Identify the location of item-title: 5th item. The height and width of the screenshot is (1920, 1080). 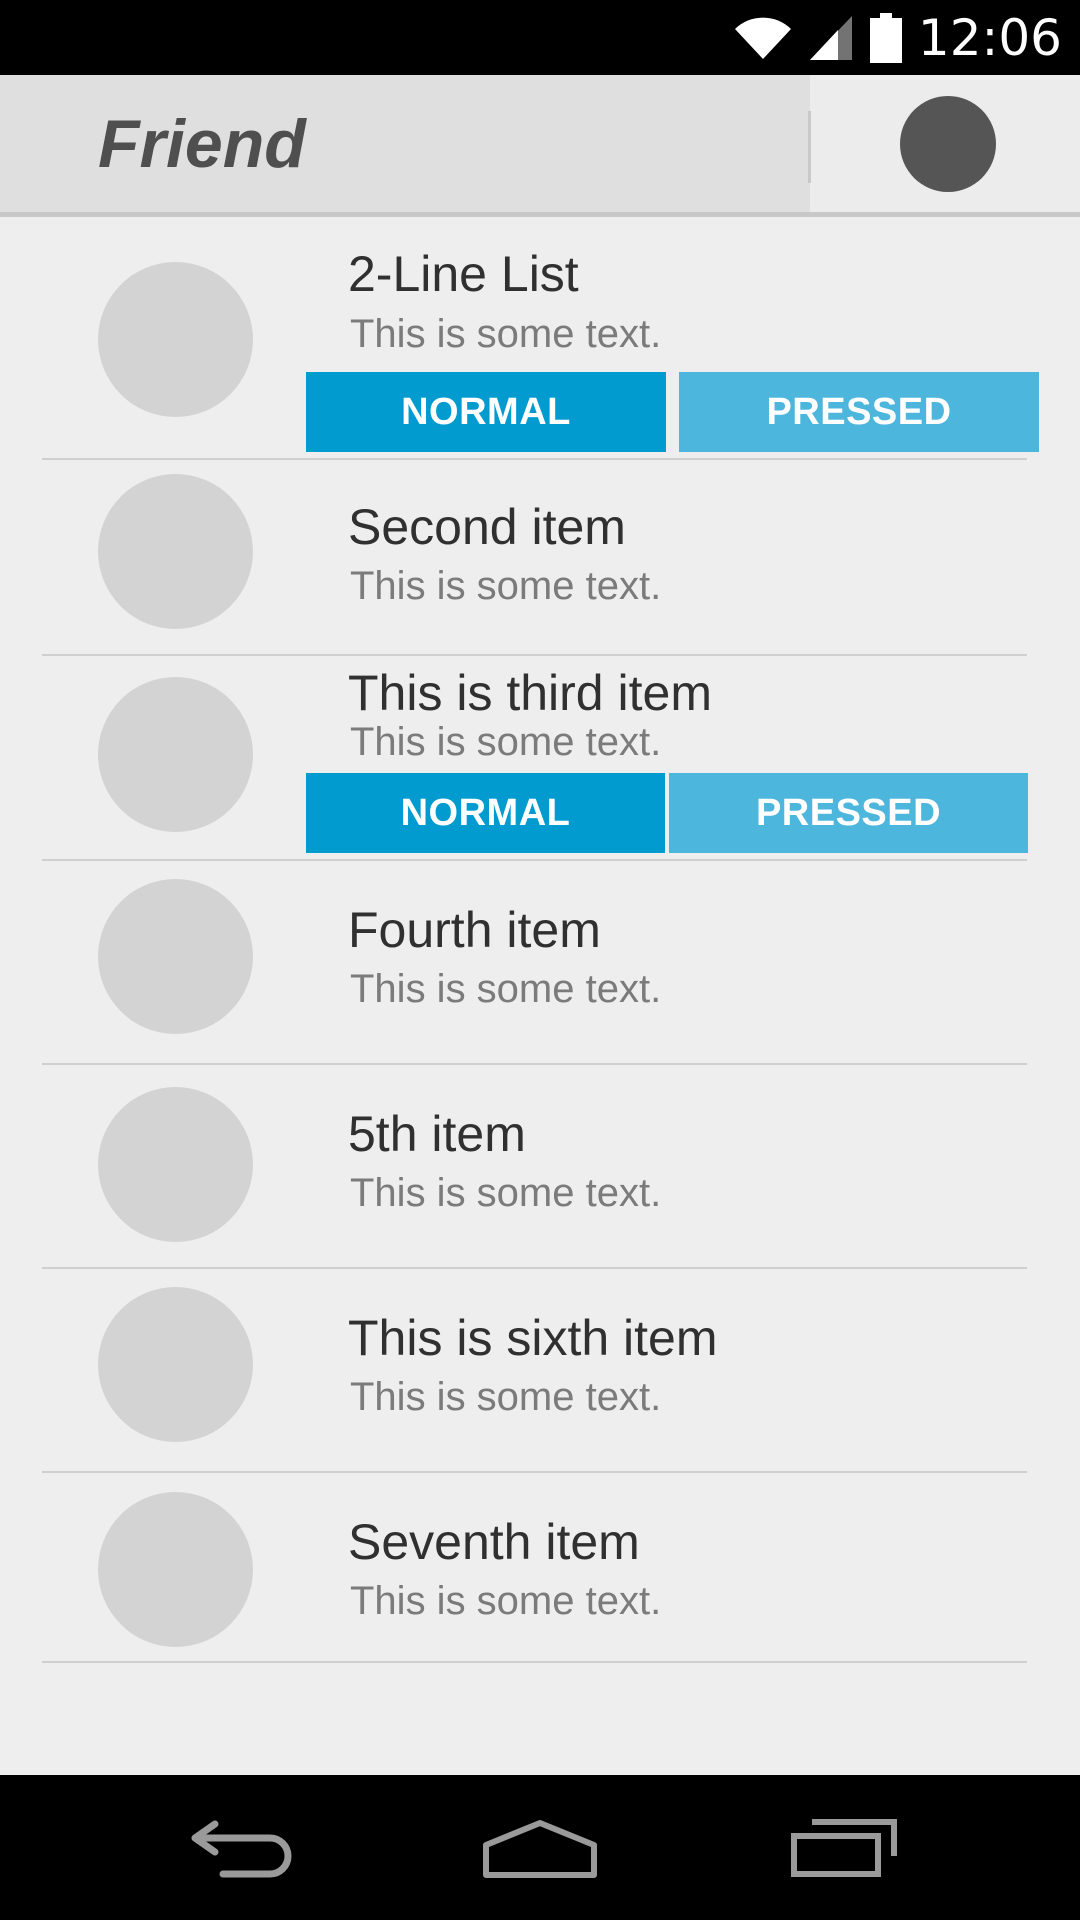
(437, 1134).